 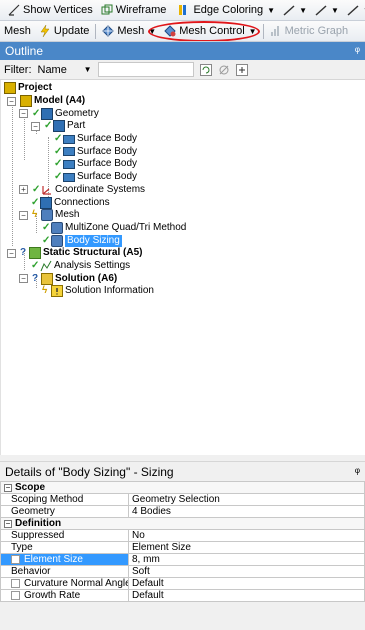 What do you see at coordinates (145, 69) in the screenshot?
I see `filter-input` at bounding box center [145, 69].